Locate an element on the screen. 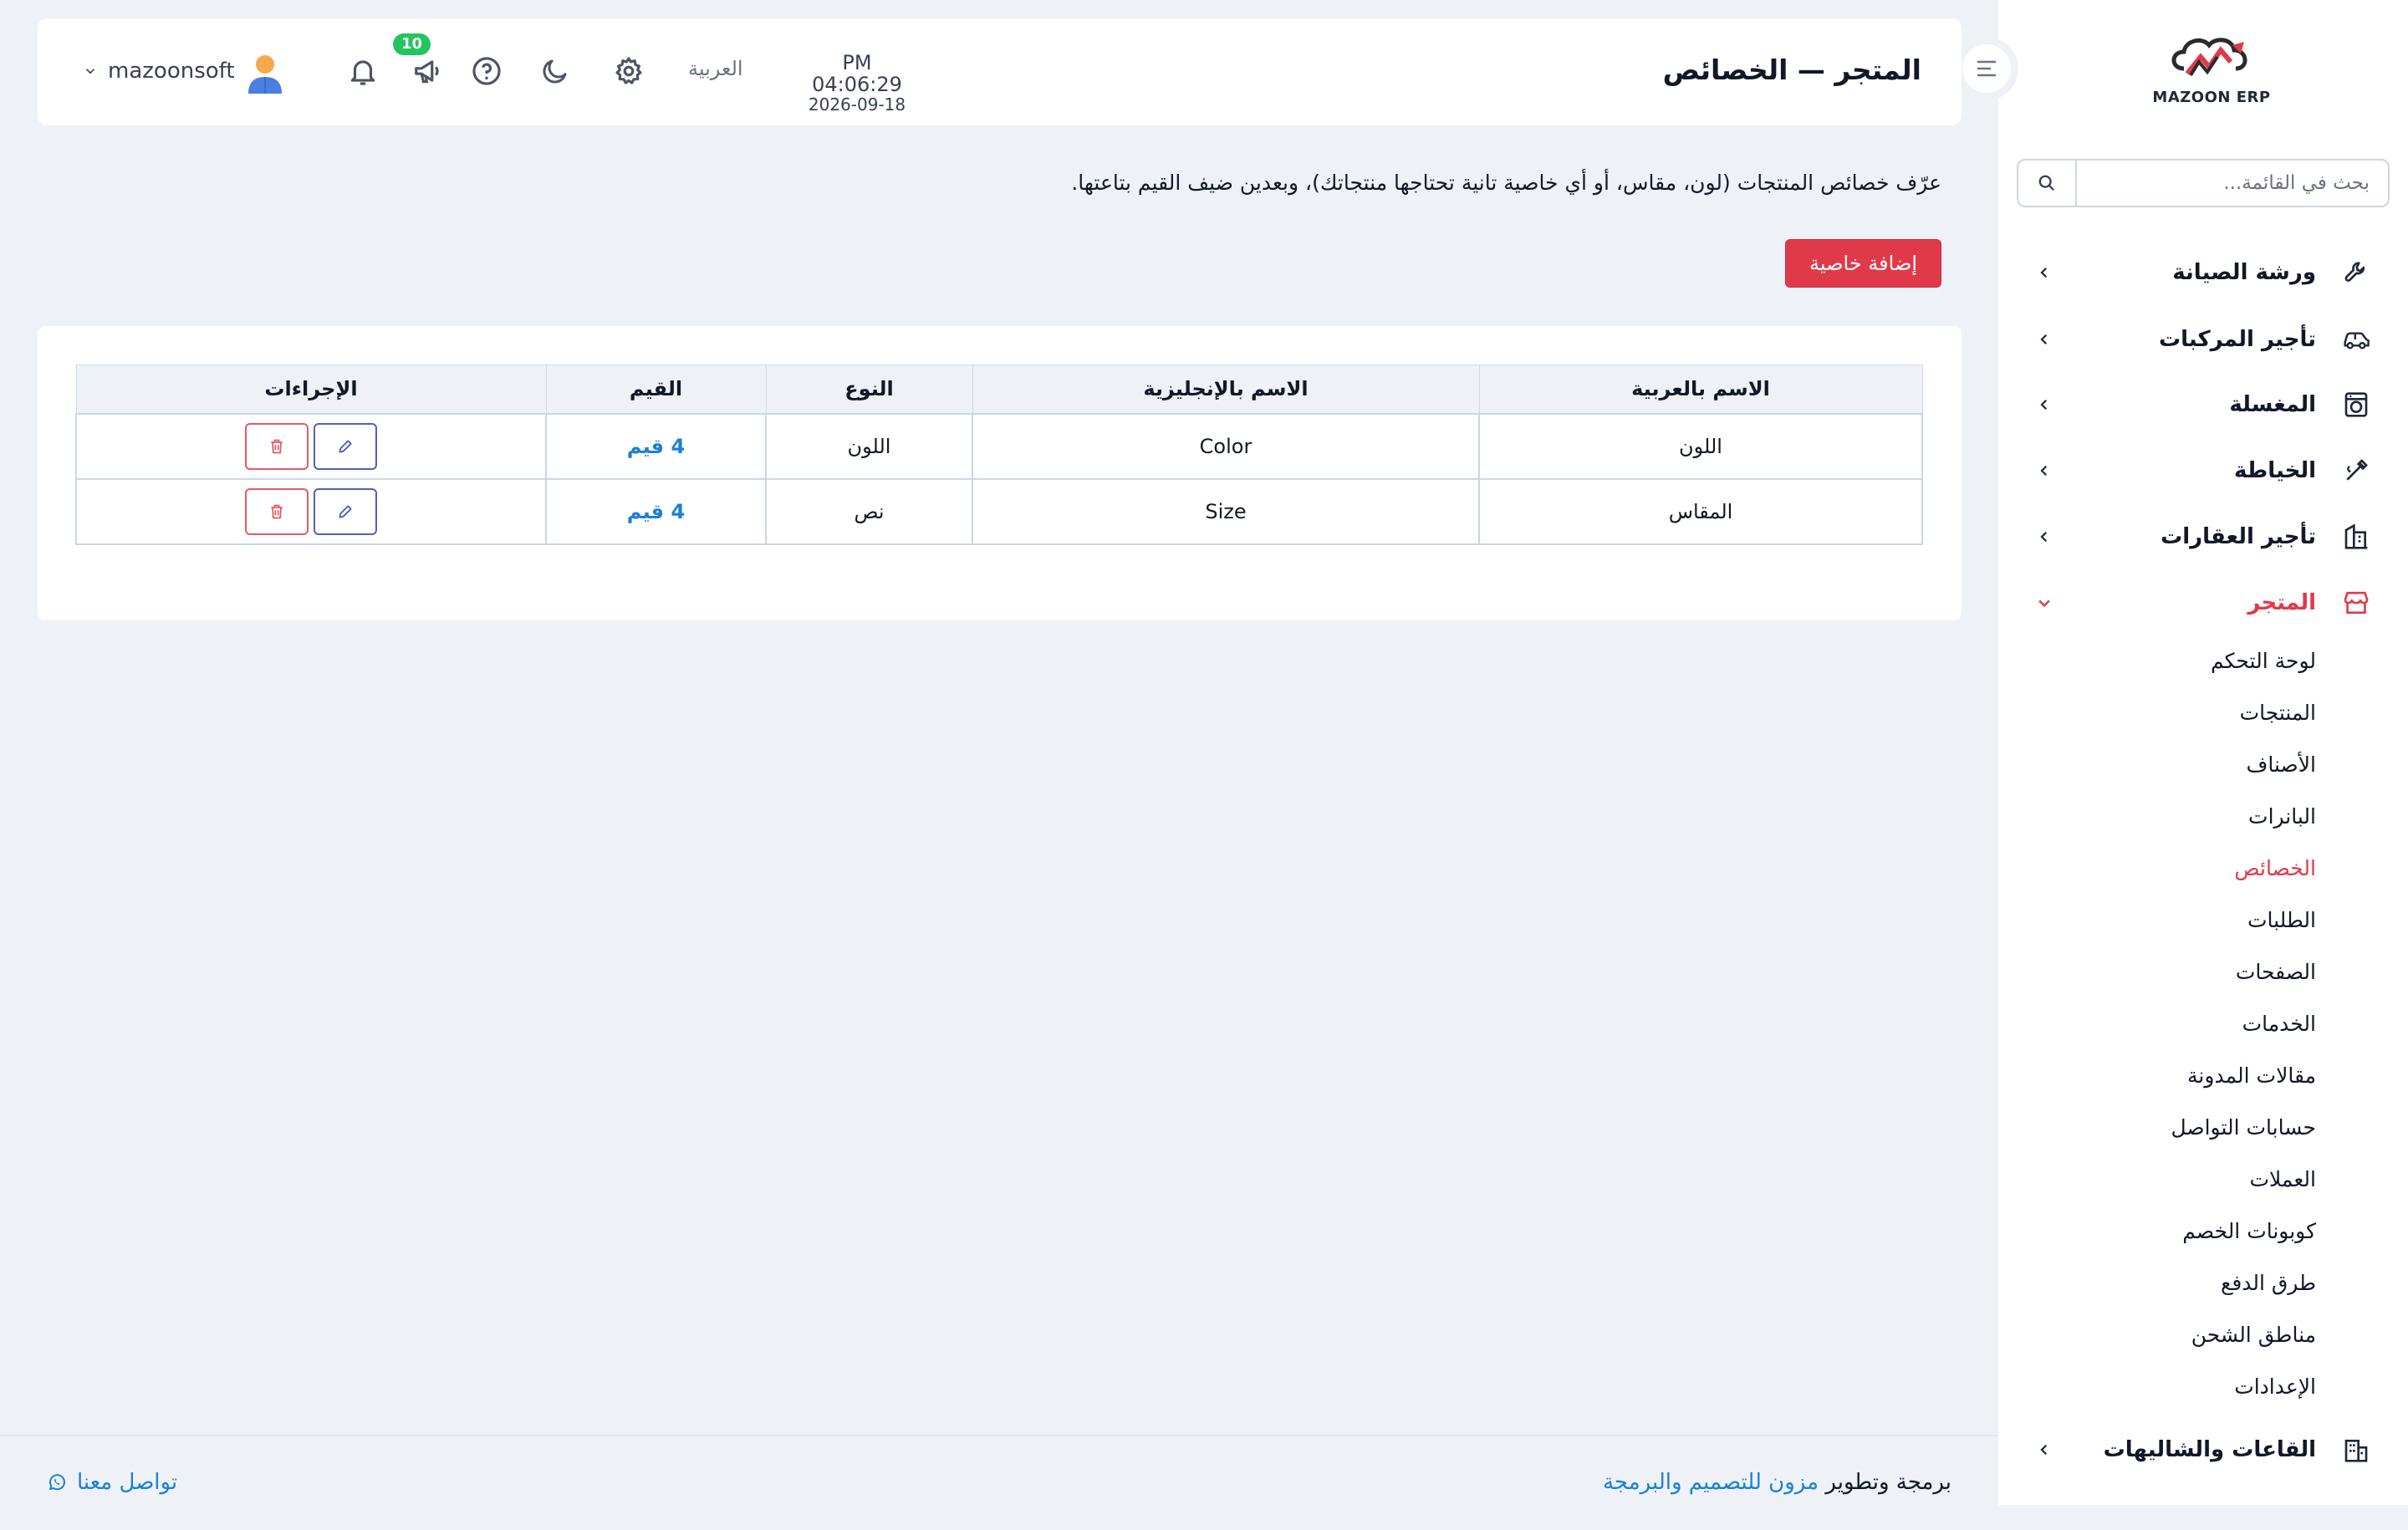  hall-icon is located at coordinates (2356, 1450).